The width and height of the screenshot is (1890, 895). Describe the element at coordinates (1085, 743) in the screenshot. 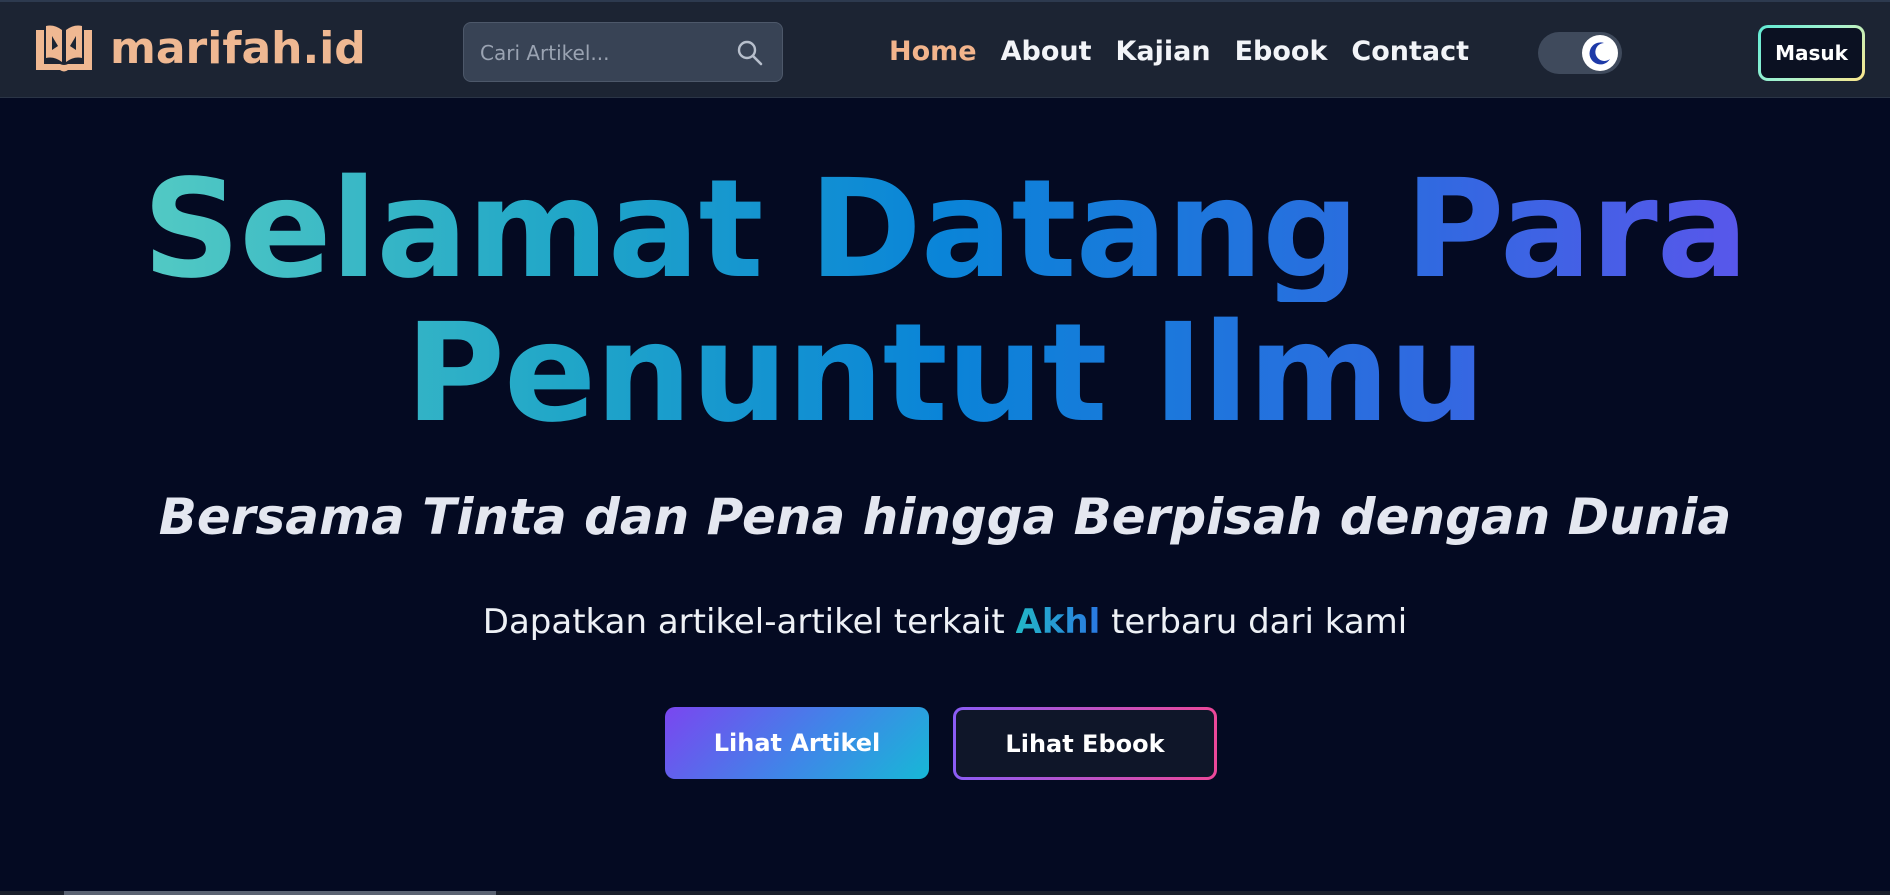

I see `view-ebook-button: Lihat Ebook` at that location.